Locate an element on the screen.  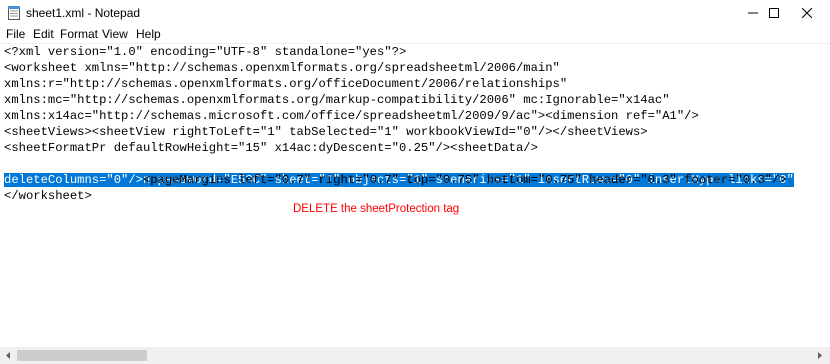
menu-help: Help is located at coordinates (148, 34).